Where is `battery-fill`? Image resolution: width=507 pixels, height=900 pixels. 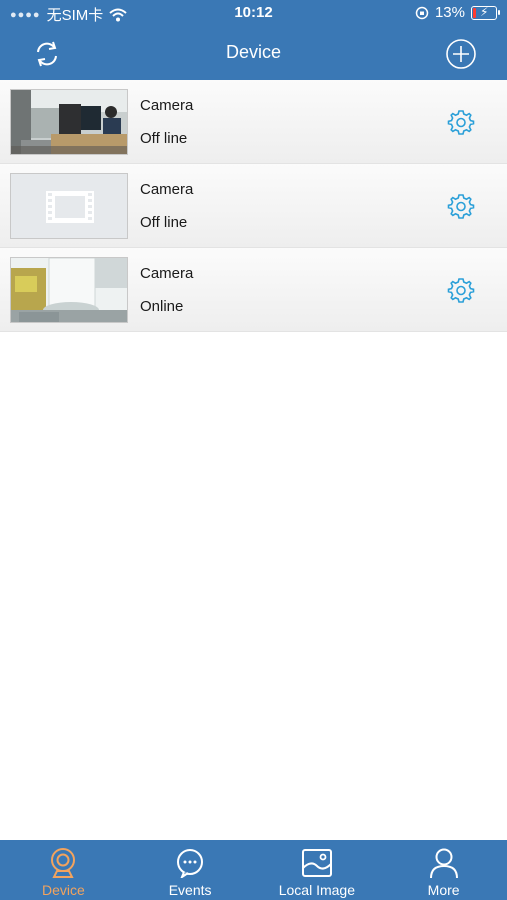 battery-fill is located at coordinates (474, 12).